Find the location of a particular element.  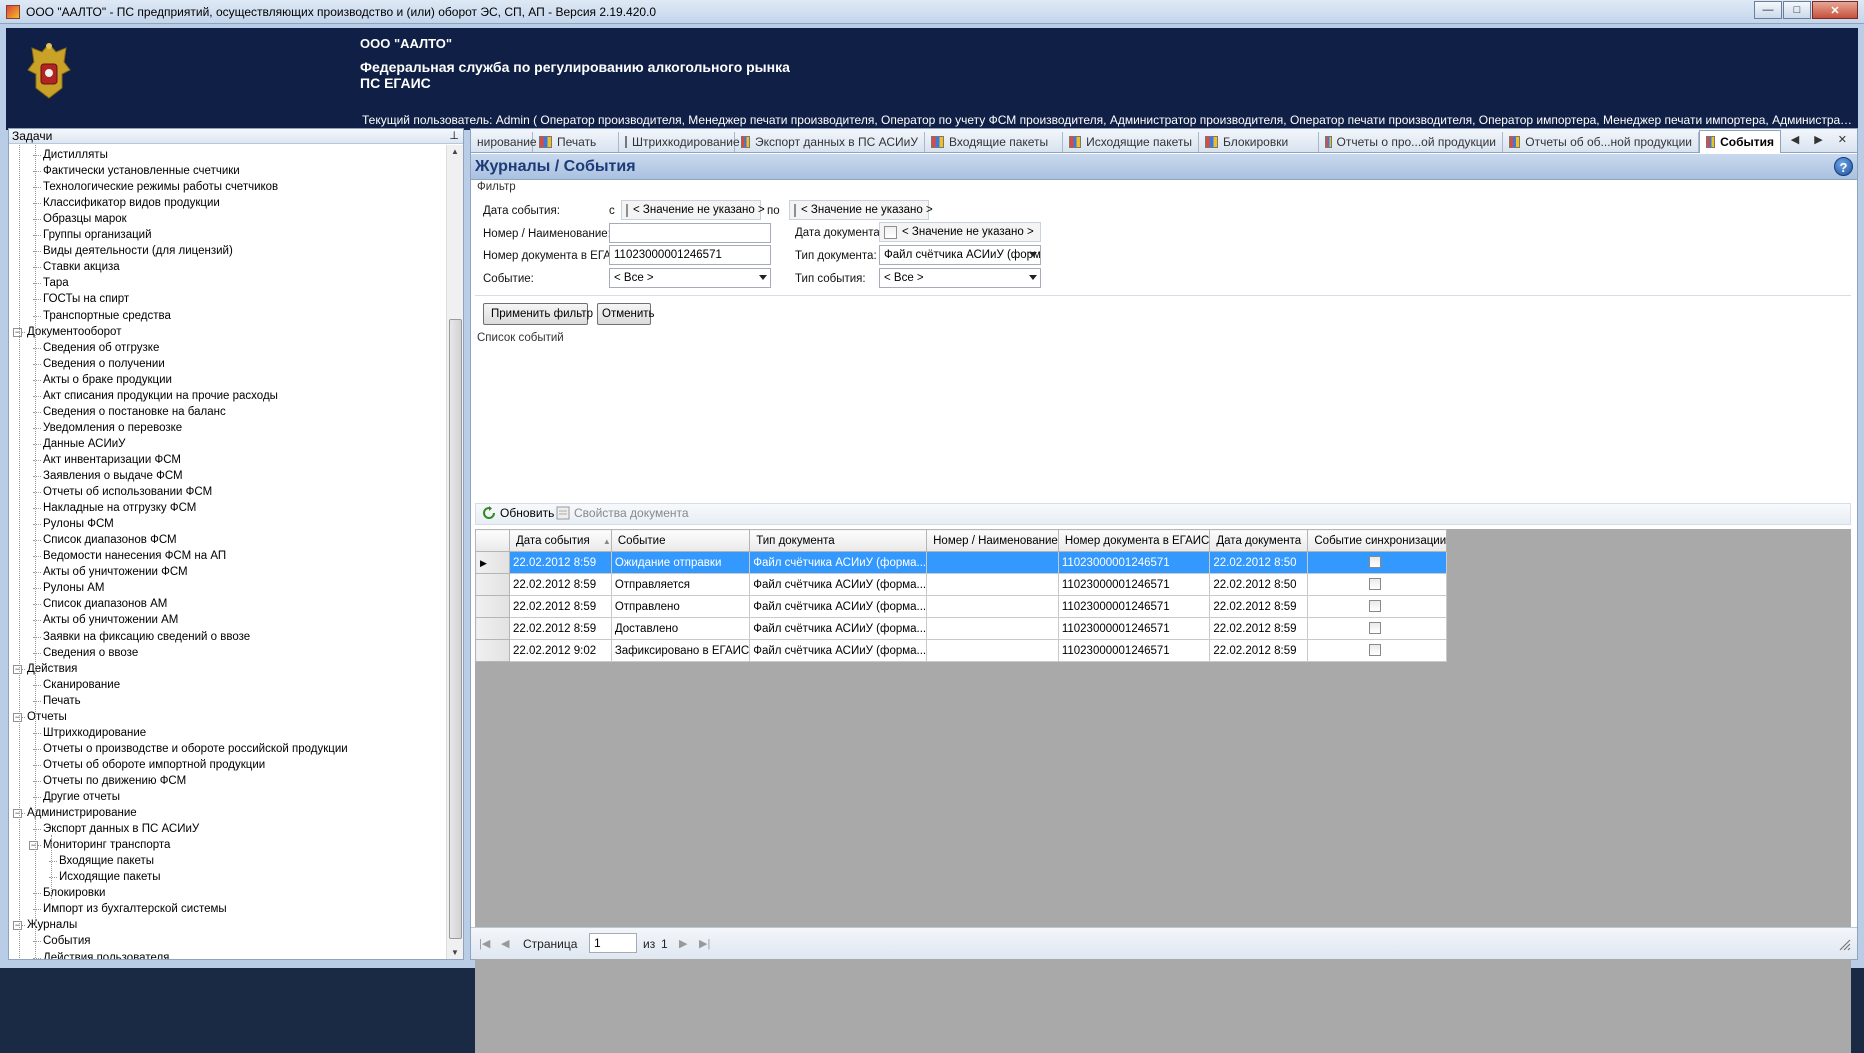

tab-1: Печать is located at coordinates (576, 142).